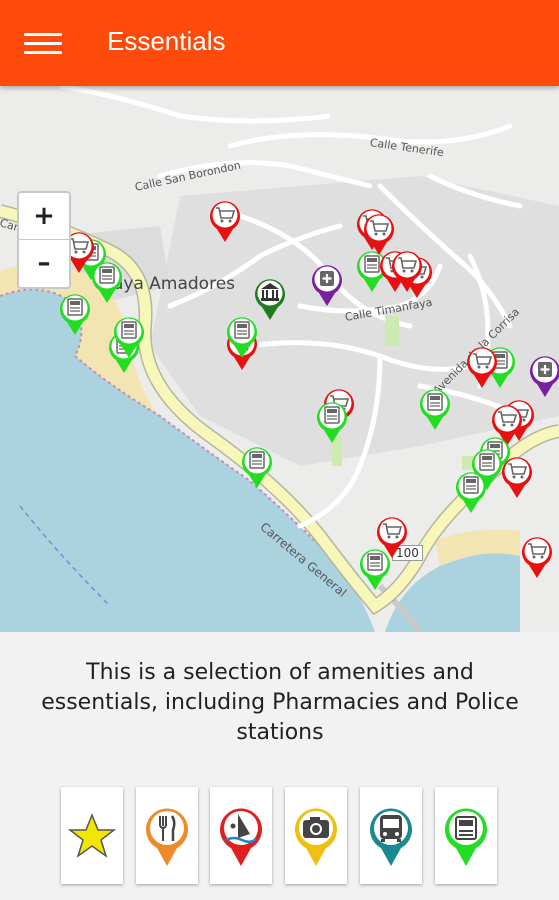 The height and width of the screenshot is (900, 559). I want to click on category-transport-button, so click(391, 835).